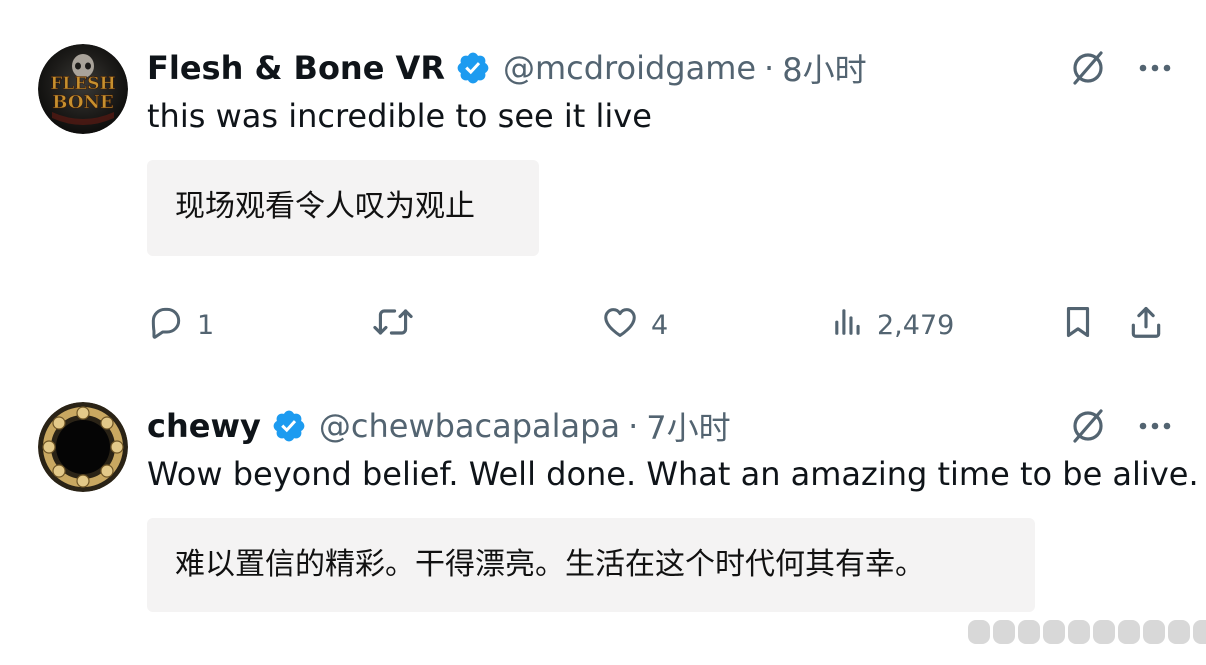 This screenshot has height=665, width=1206. Describe the element at coordinates (591, 565) in the screenshot. I see `translation-box: 难以置信的精彩。干得漂亮。生活在这个时代何其有幸。` at that location.